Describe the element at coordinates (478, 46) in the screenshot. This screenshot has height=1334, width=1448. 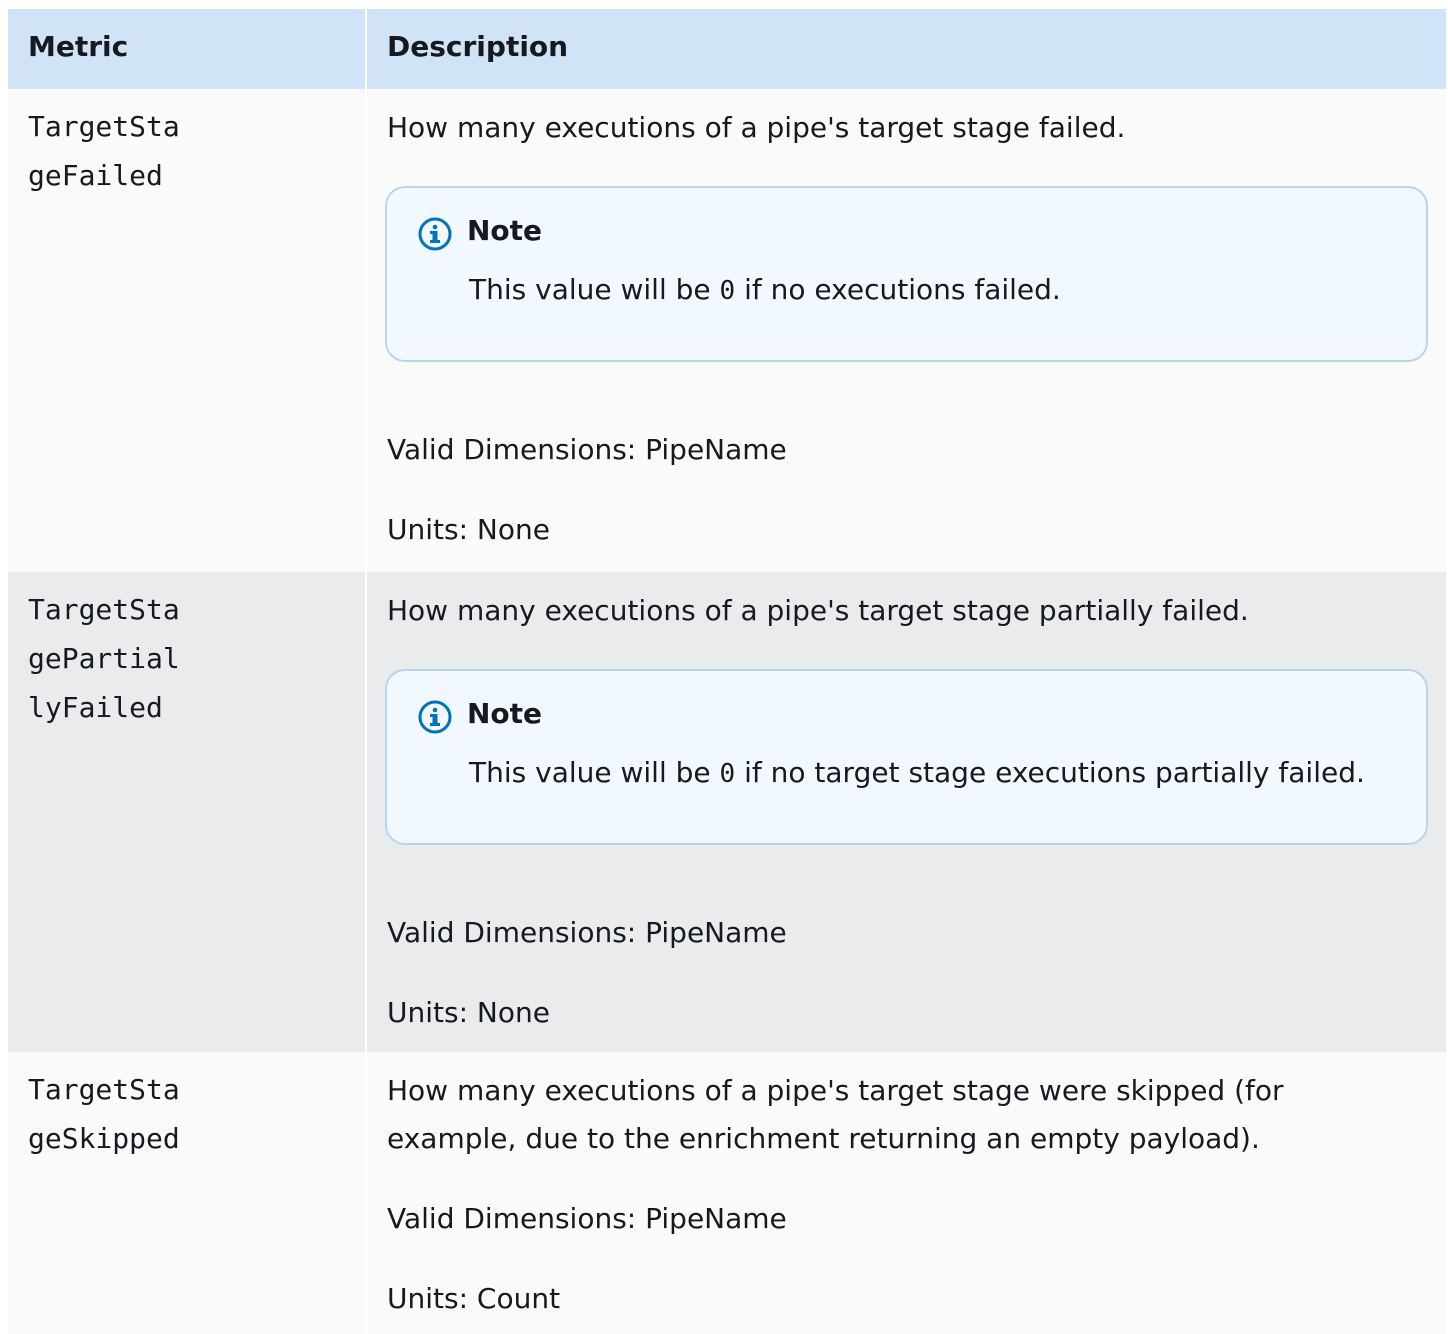
I see `column-header-description: Description` at that location.